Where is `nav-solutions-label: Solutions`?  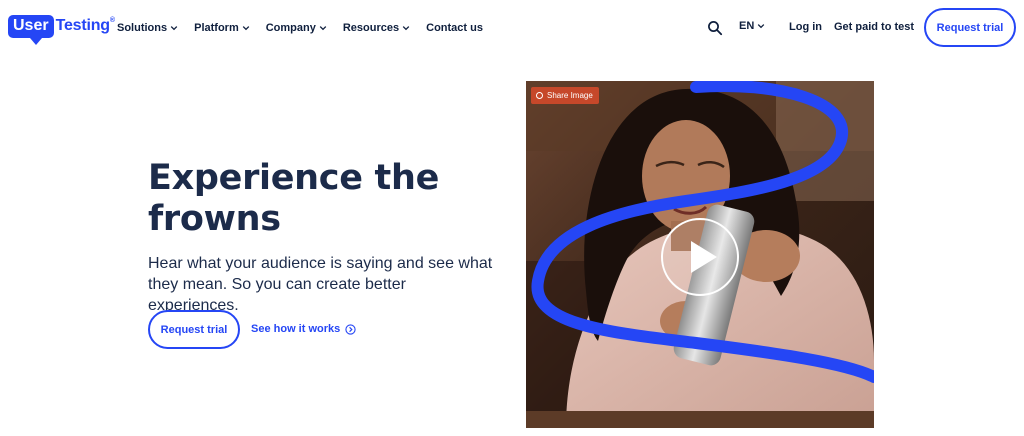
nav-solutions-label: Solutions is located at coordinates (142, 28).